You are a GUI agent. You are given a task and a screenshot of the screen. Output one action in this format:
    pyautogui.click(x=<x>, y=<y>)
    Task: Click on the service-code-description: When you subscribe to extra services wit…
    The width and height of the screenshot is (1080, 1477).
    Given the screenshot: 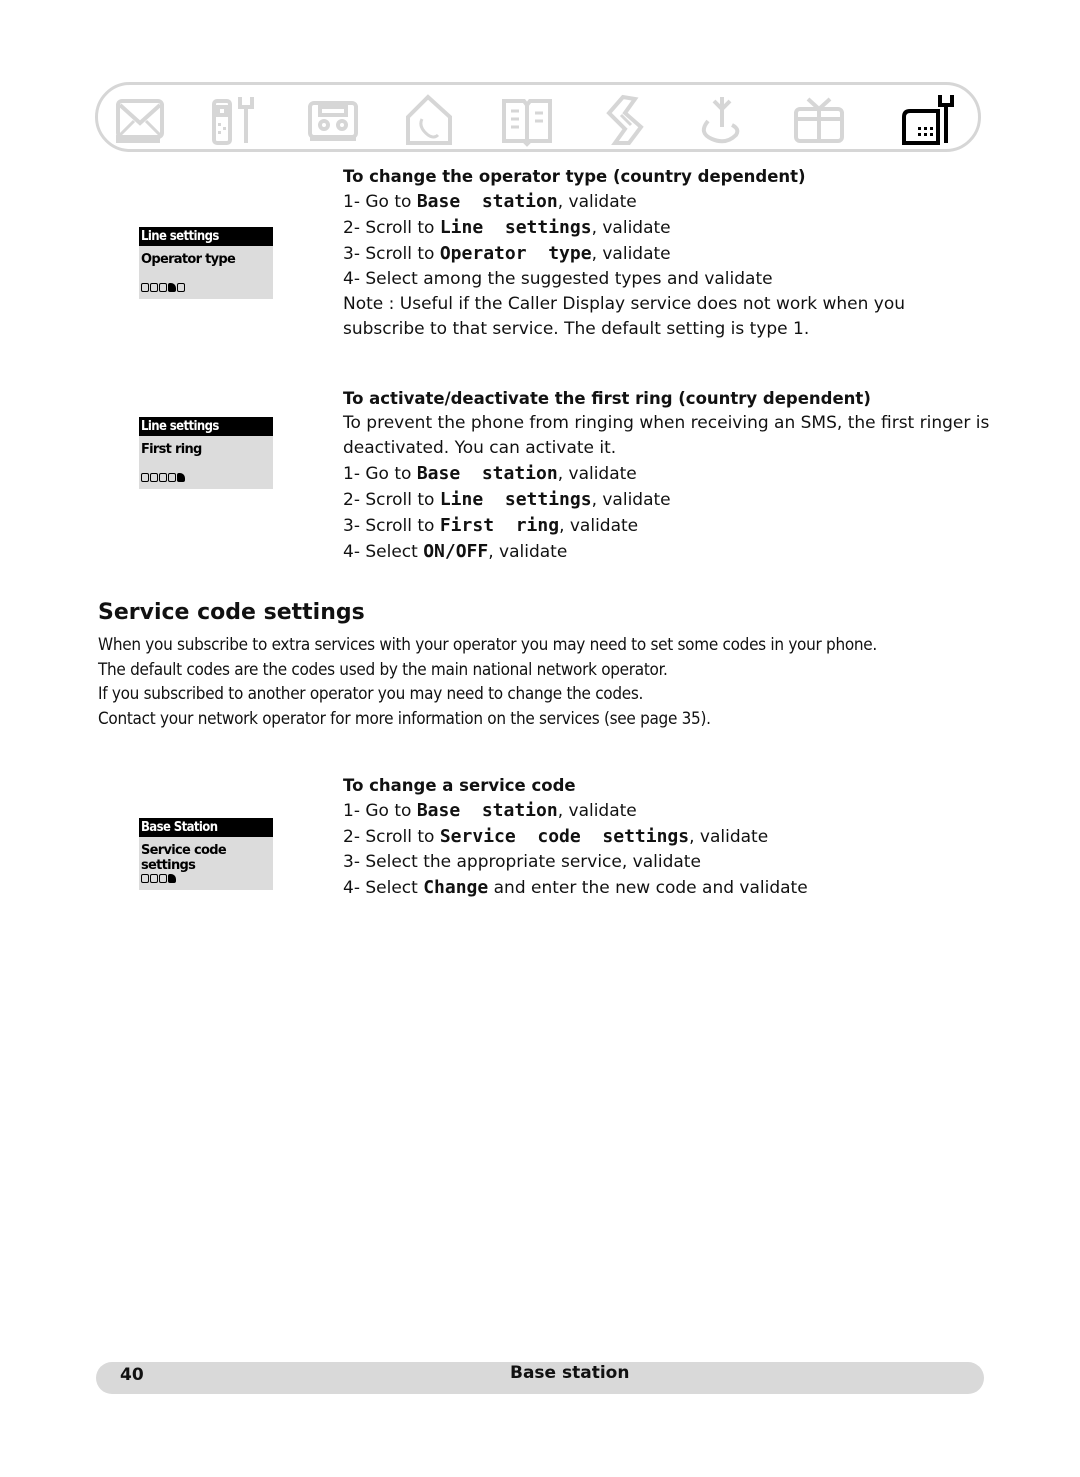 What is the action you would take?
    pyautogui.click(x=528, y=682)
    